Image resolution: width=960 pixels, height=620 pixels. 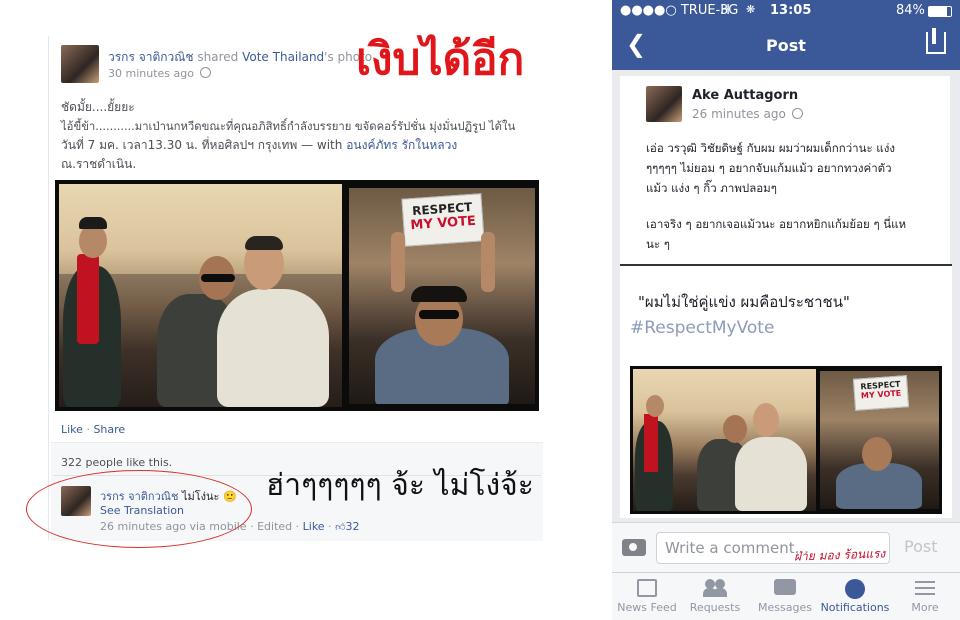 What do you see at coordinates (925, 588) in the screenshot?
I see `menu-icon` at bounding box center [925, 588].